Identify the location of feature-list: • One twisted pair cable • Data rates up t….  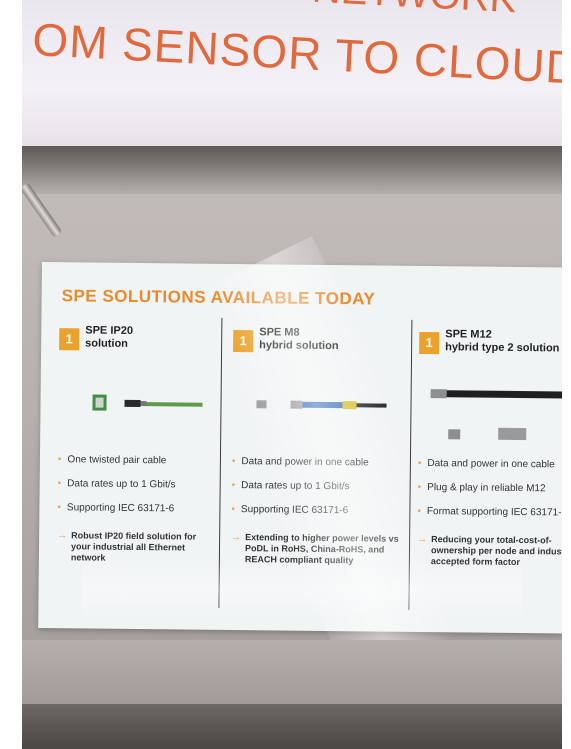
(132, 509).